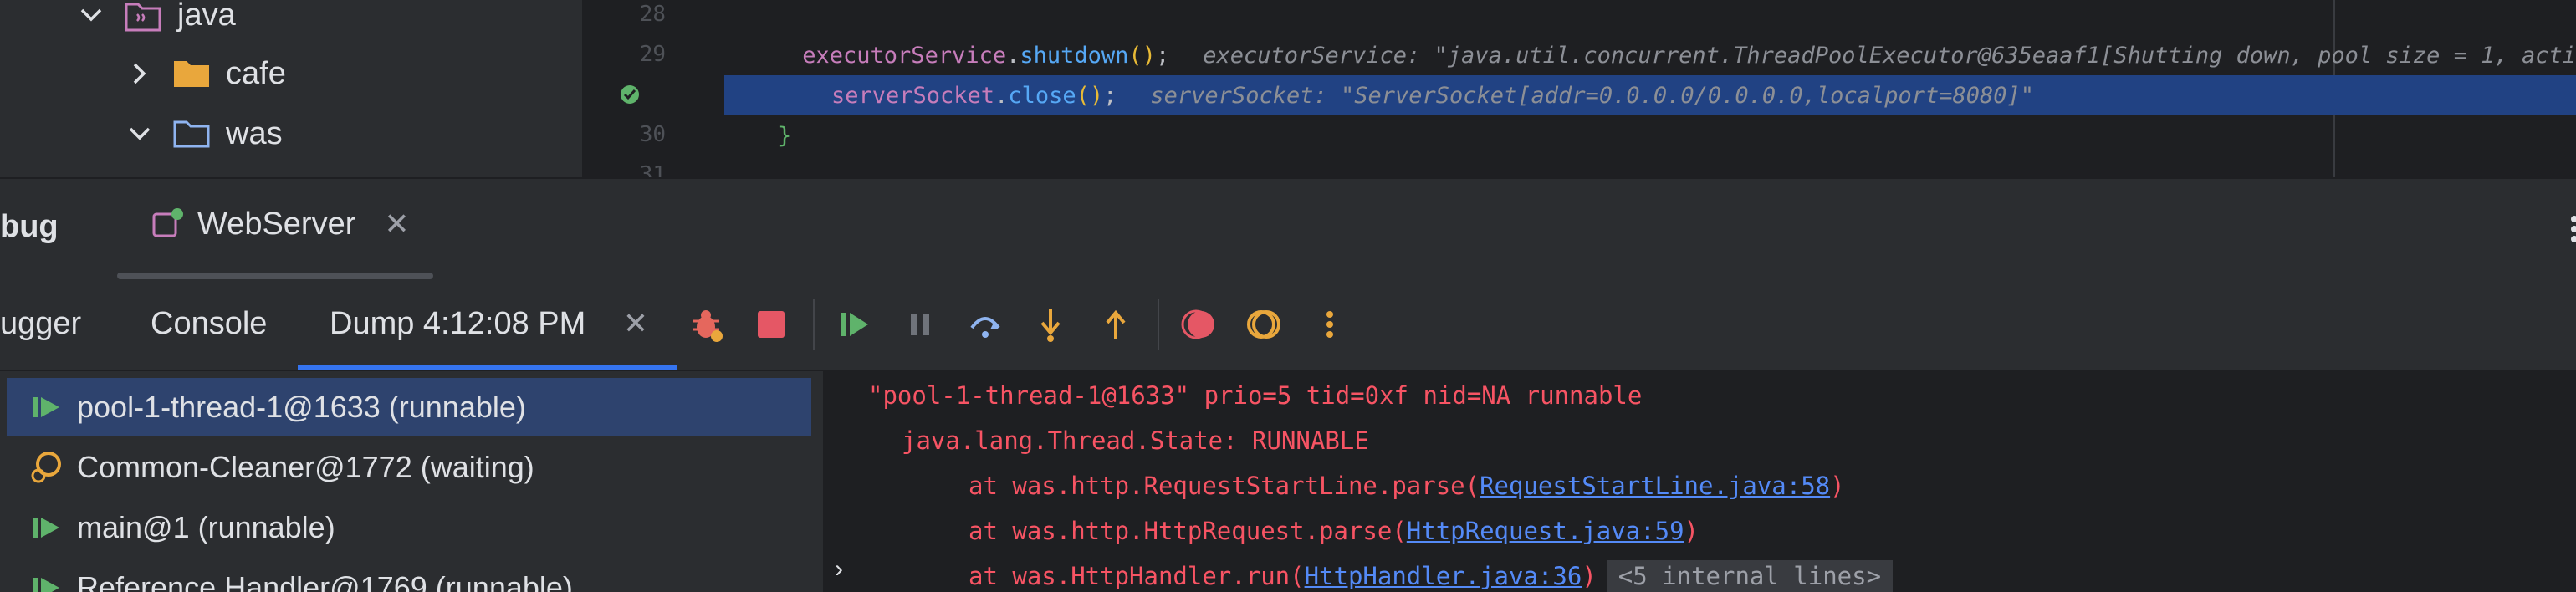  Describe the element at coordinates (40, 324) in the screenshot. I see `tab-debugger: ugger` at that location.